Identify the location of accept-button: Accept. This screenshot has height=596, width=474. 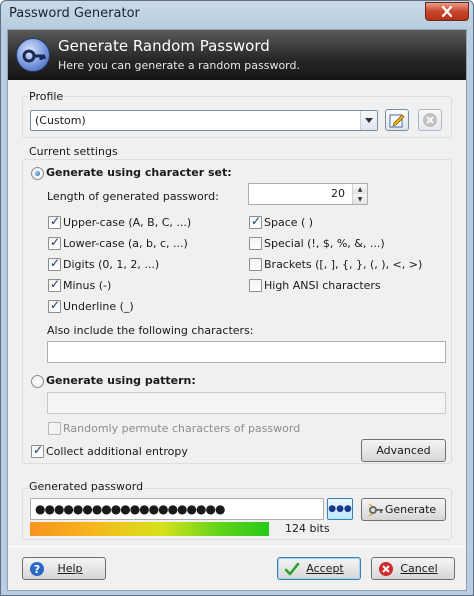
(319, 568).